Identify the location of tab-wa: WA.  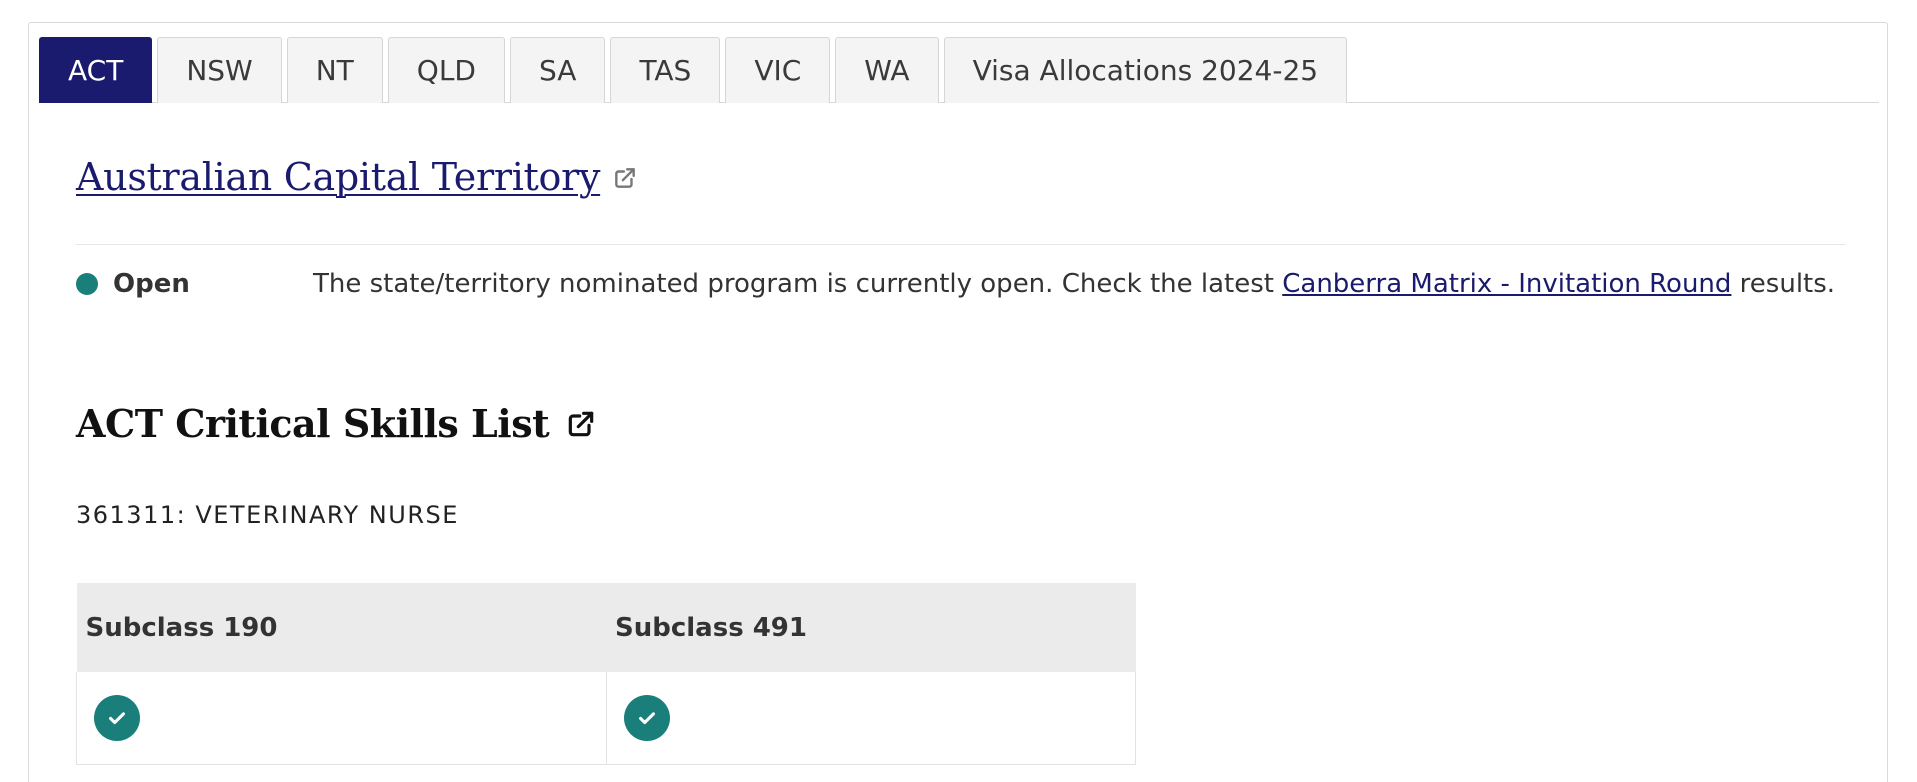
(887, 70).